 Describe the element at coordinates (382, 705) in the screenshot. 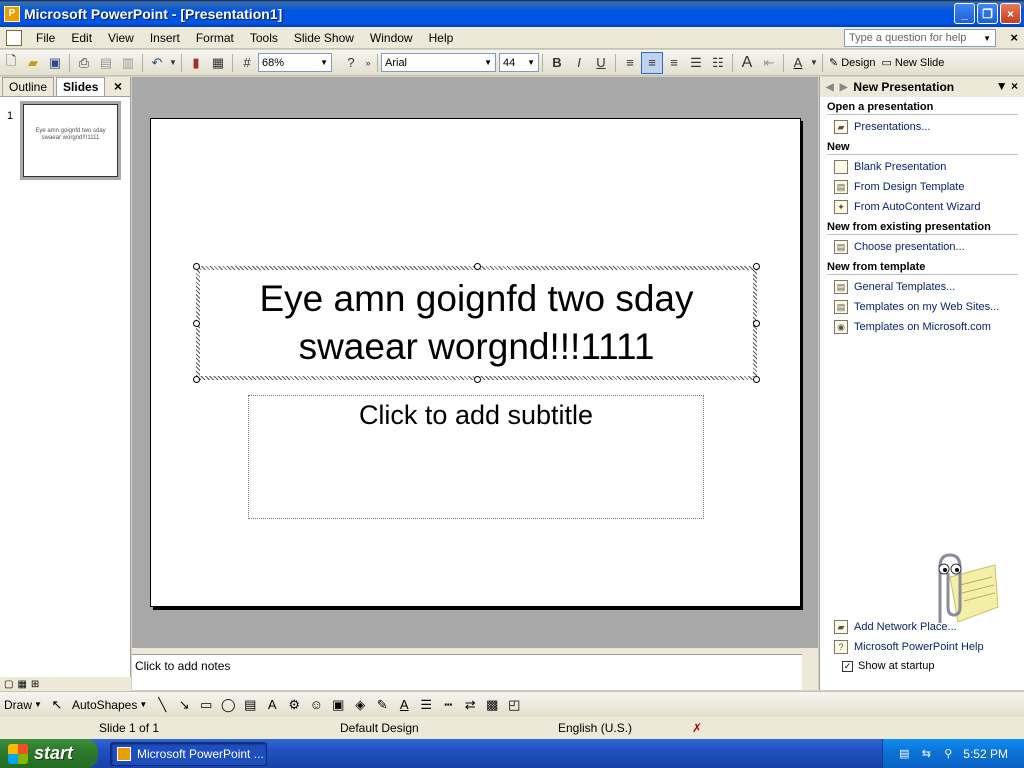

I see `line-color-icon: ✎` at that location.